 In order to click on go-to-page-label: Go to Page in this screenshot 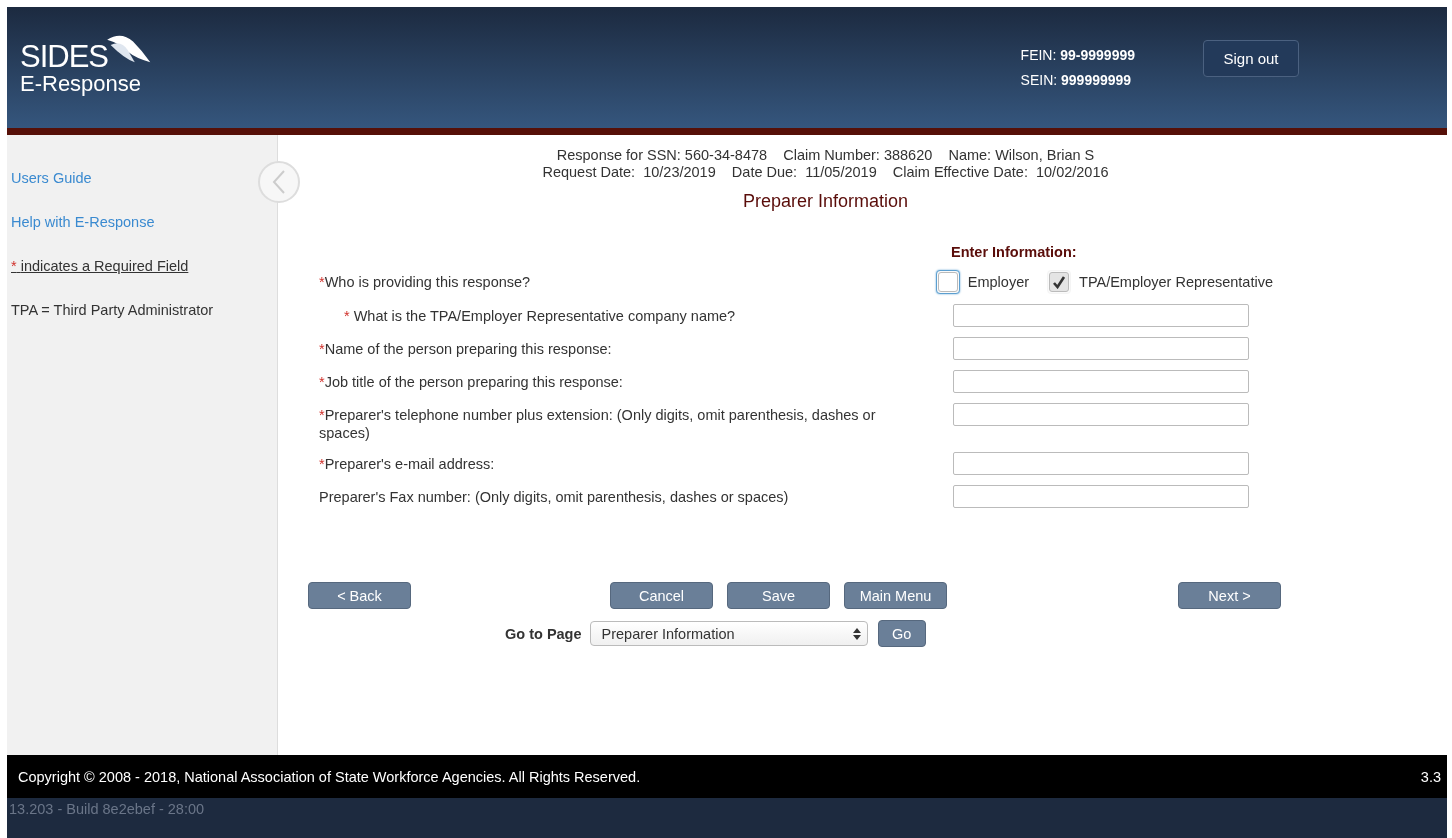, I will do `click(543, 633)`.